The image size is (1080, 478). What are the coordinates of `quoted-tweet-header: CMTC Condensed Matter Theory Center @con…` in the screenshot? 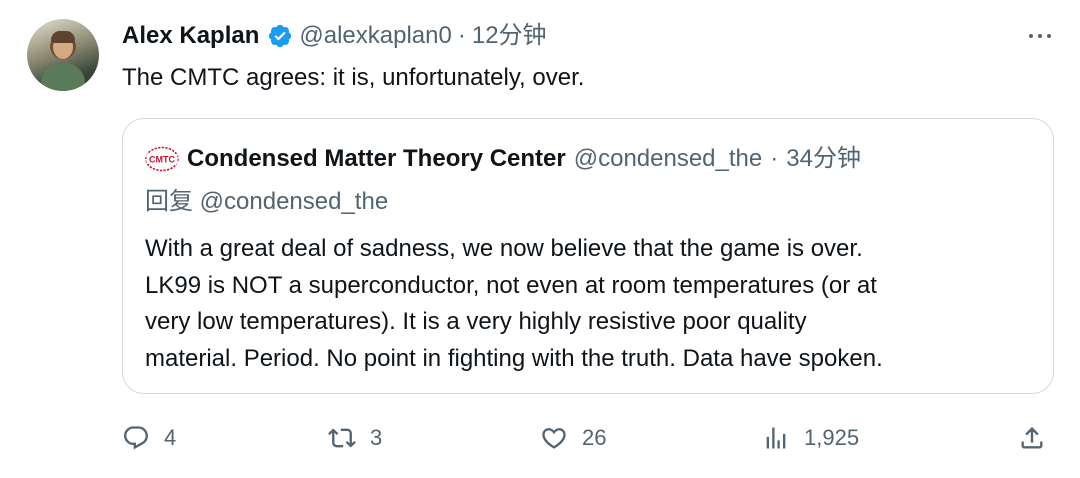 It's located at (503, 159).